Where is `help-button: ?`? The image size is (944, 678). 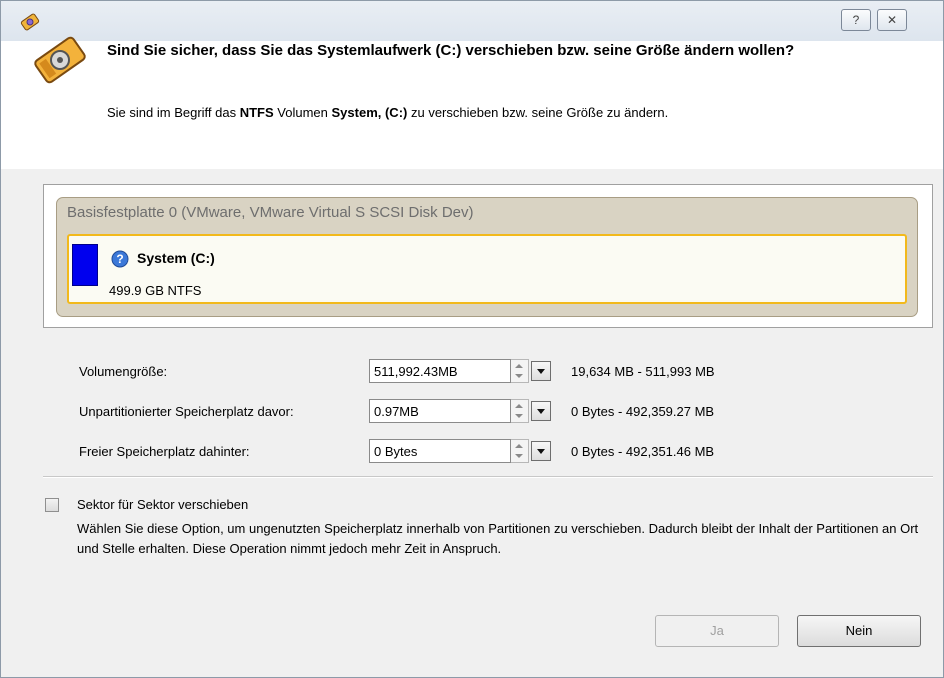 help-button: ? is located at coordinates (856, 20).